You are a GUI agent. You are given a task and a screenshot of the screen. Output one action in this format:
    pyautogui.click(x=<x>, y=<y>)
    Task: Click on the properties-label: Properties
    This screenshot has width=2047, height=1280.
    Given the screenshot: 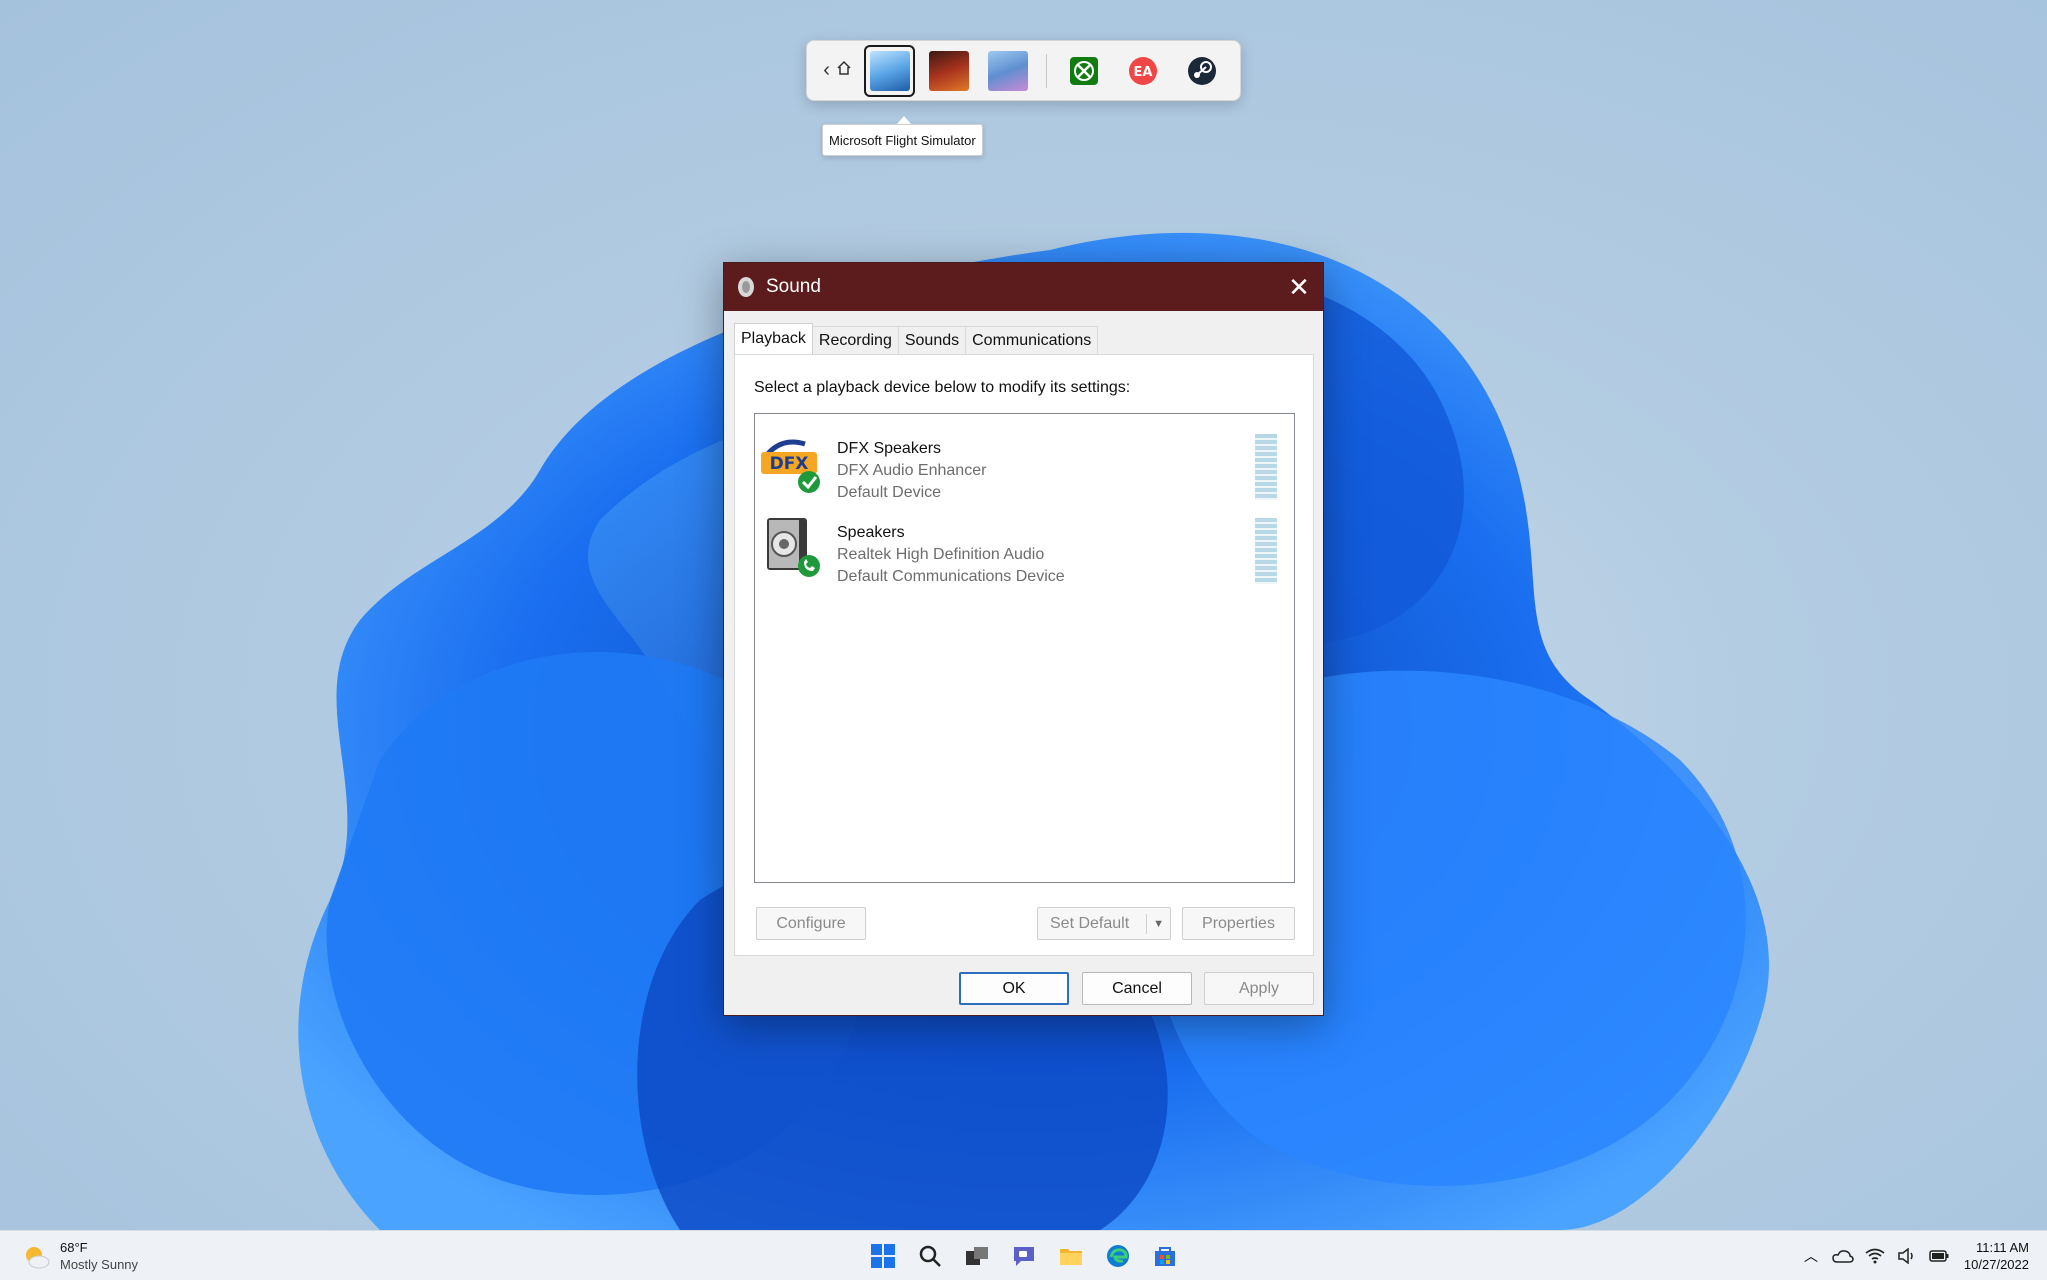 What is the action you would take?
    pyautogui.click(x=1238, y=923)
    